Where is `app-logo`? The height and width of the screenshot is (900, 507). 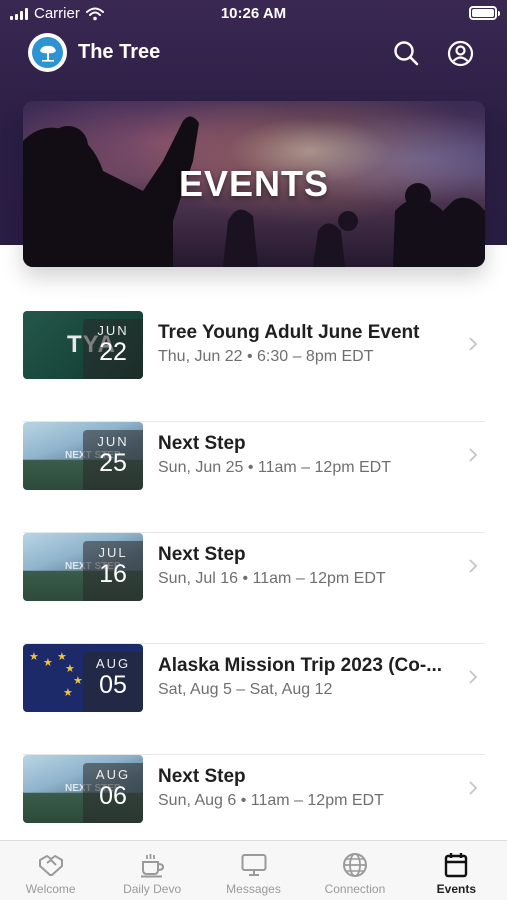
app-logo is located at coordinates (47, 52).